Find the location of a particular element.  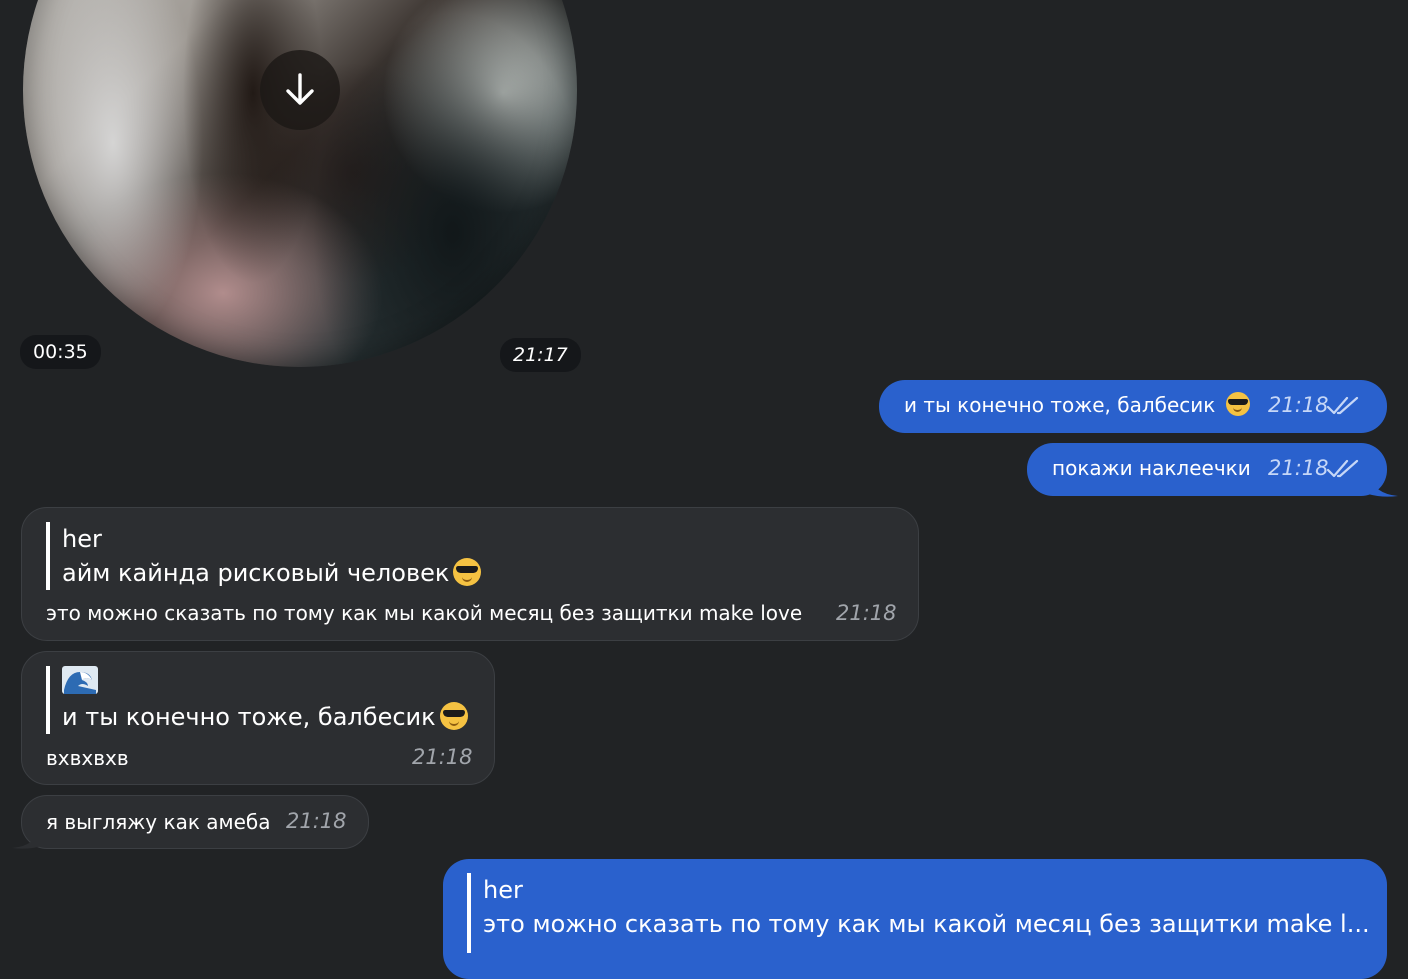

message-text: и ты конечно тоже, балбесик is located at coordinates (1060, 405).